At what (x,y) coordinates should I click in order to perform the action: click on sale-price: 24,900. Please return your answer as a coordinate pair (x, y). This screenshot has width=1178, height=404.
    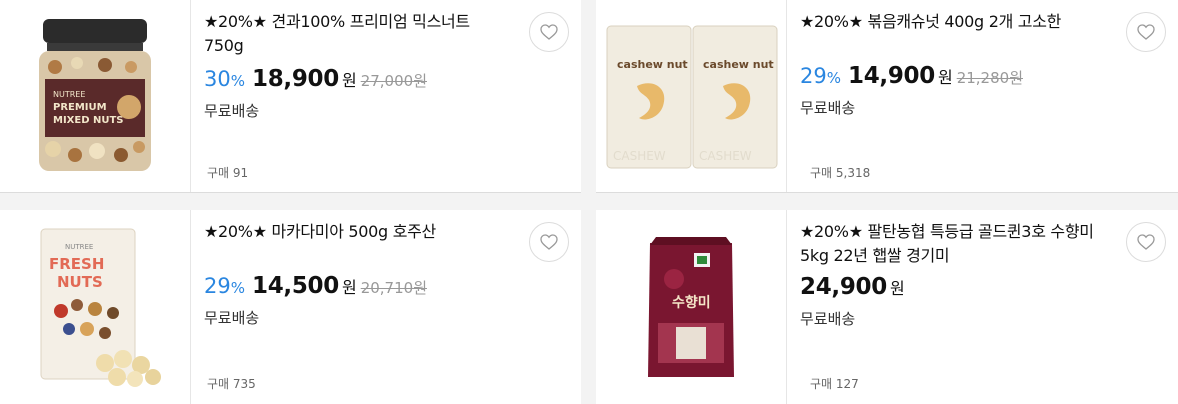
    Looking at the image, I should click on (843, 287).